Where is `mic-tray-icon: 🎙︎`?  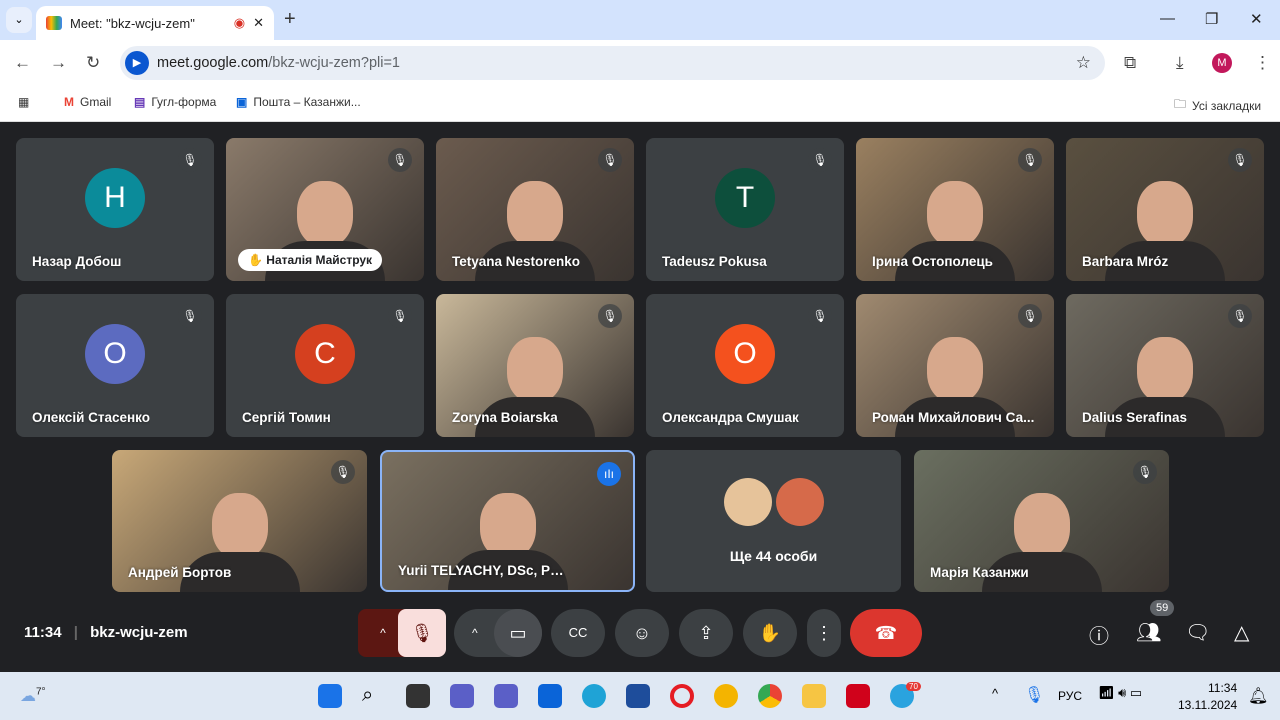
mic-tray-icon: 🎙︎ is located at coordinates (1034, 695).